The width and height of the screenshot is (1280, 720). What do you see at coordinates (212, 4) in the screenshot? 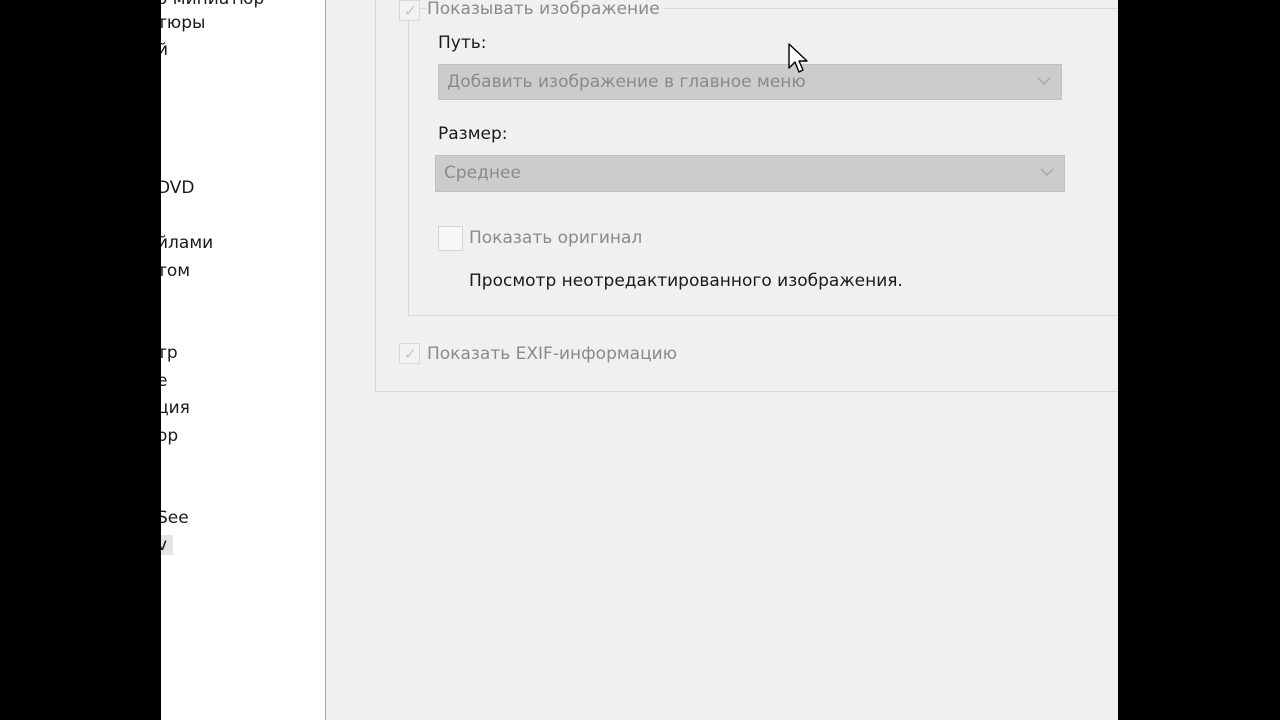
I see `tree-item: о миниатюр` at bounding box center [212, 4].